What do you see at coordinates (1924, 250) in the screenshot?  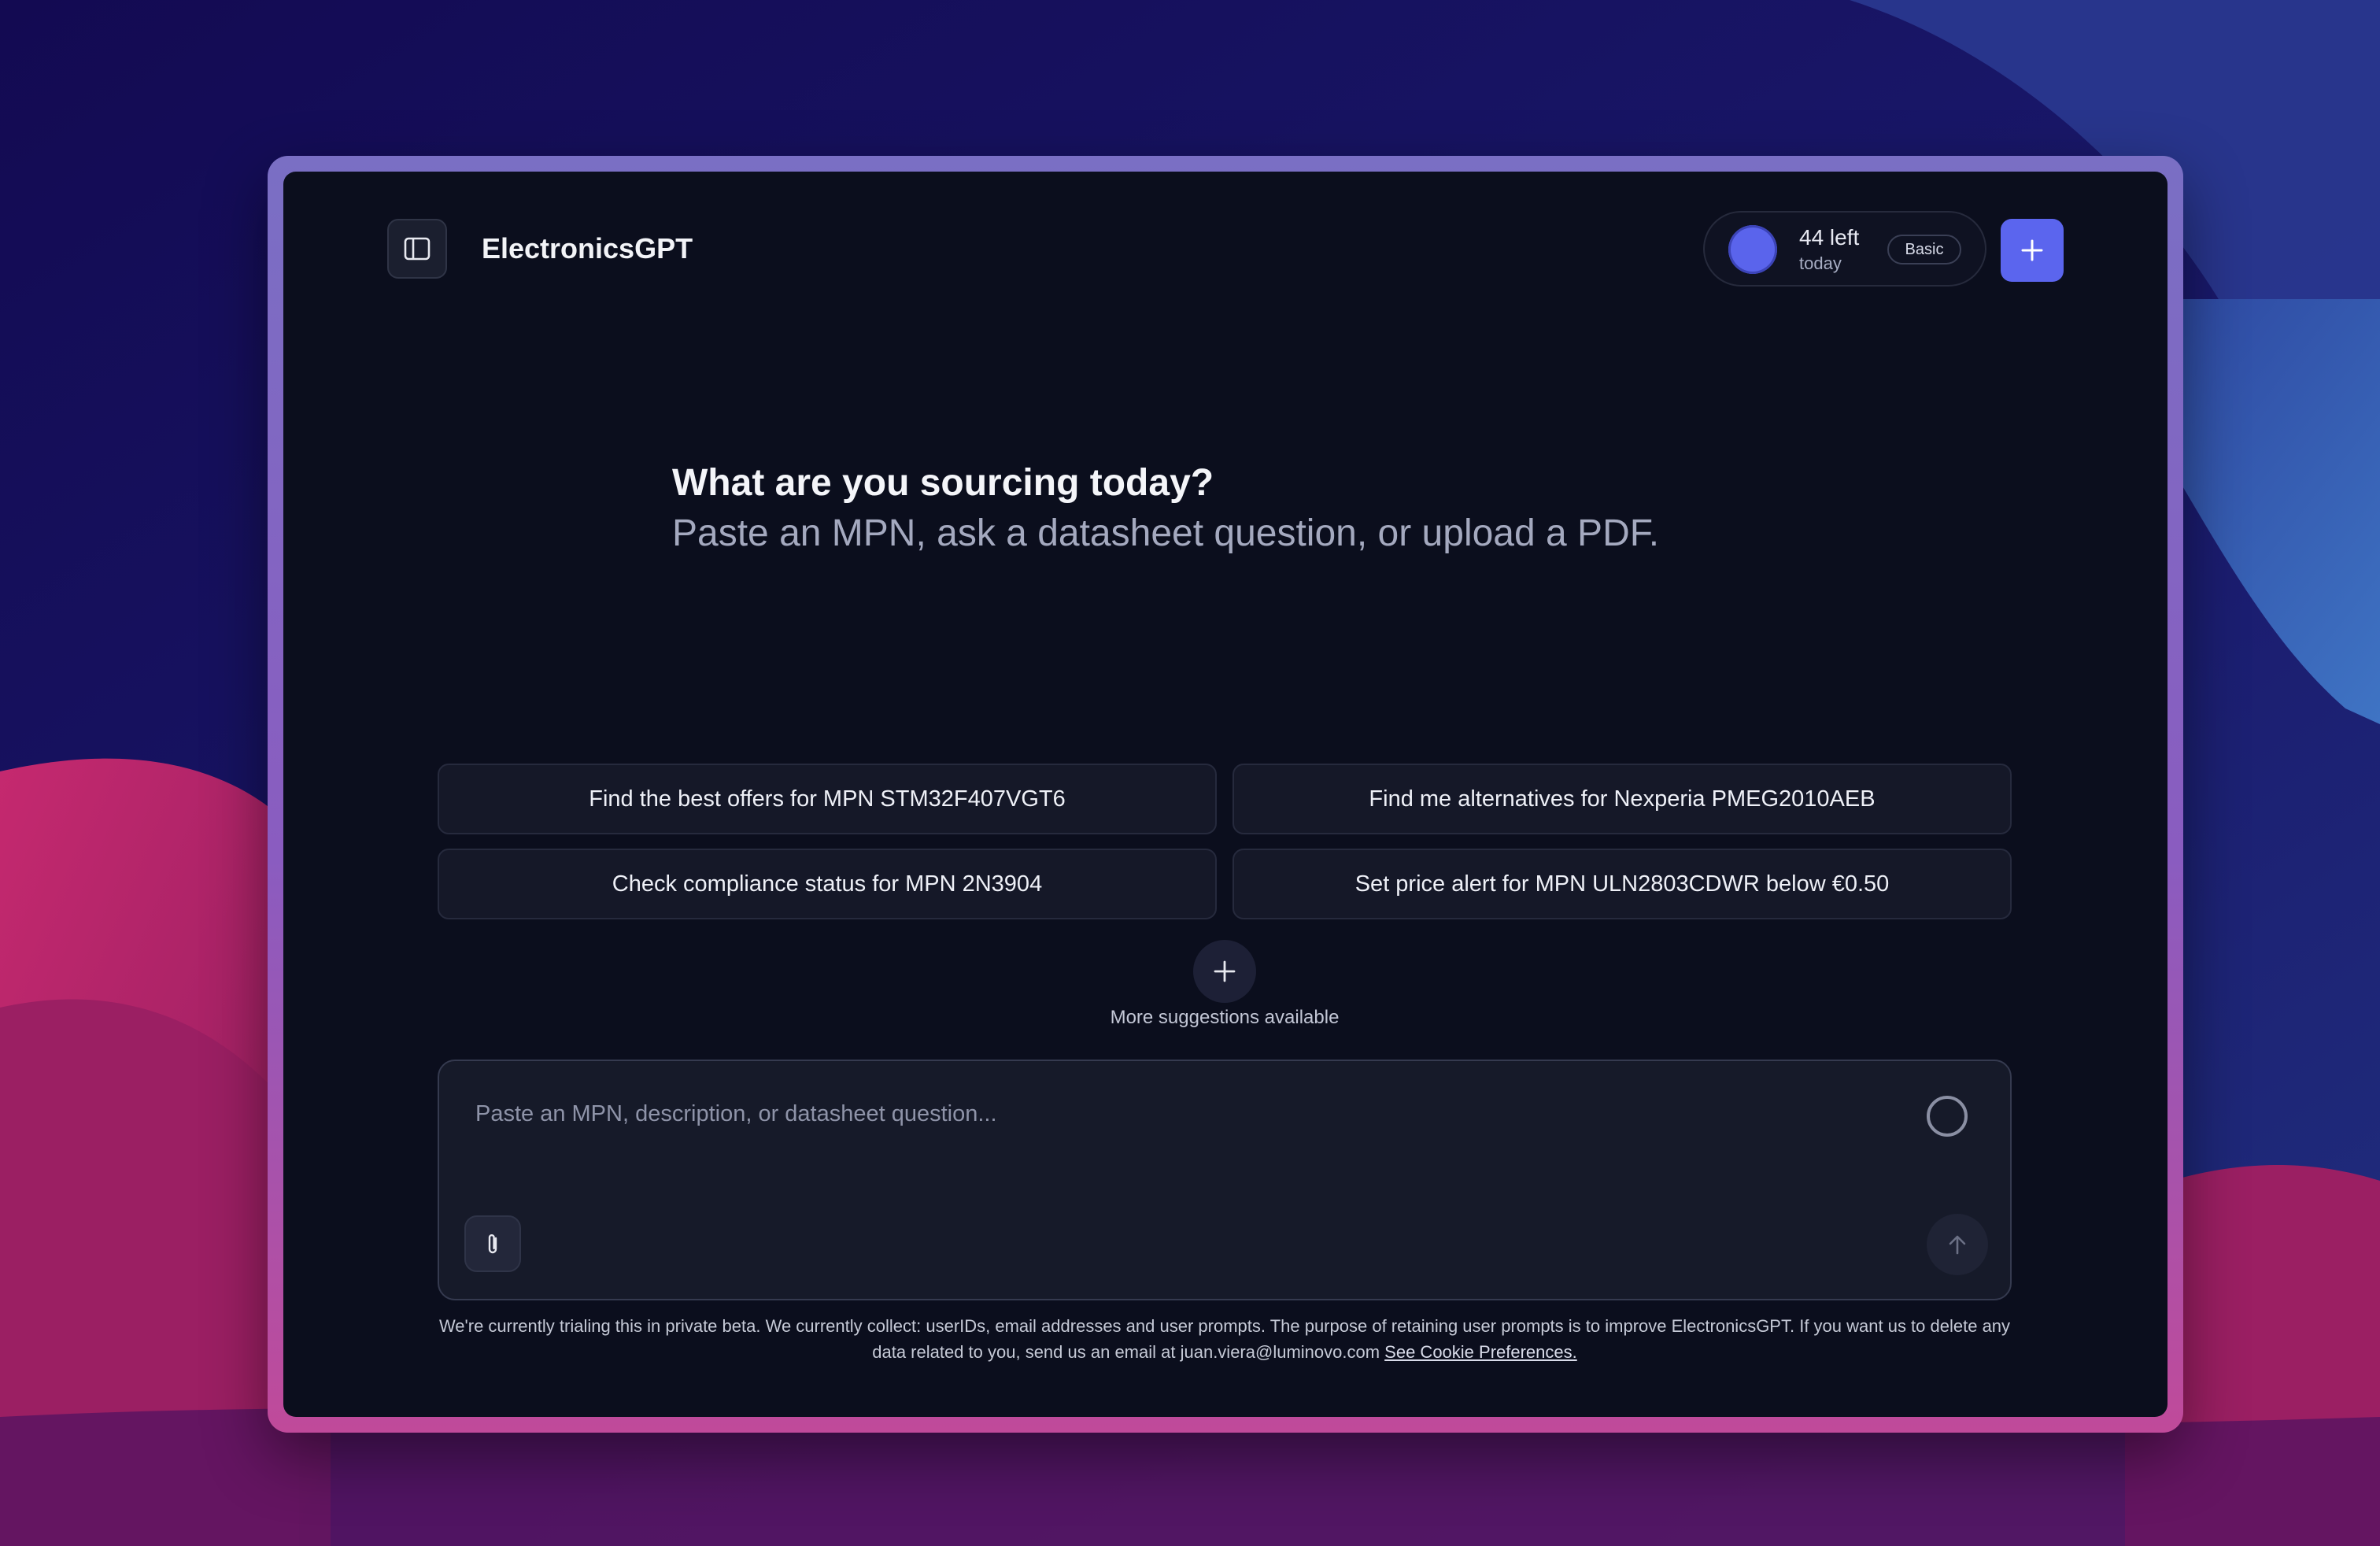 I see `plan-badge: Basic` at bounding box center [1924, 250].